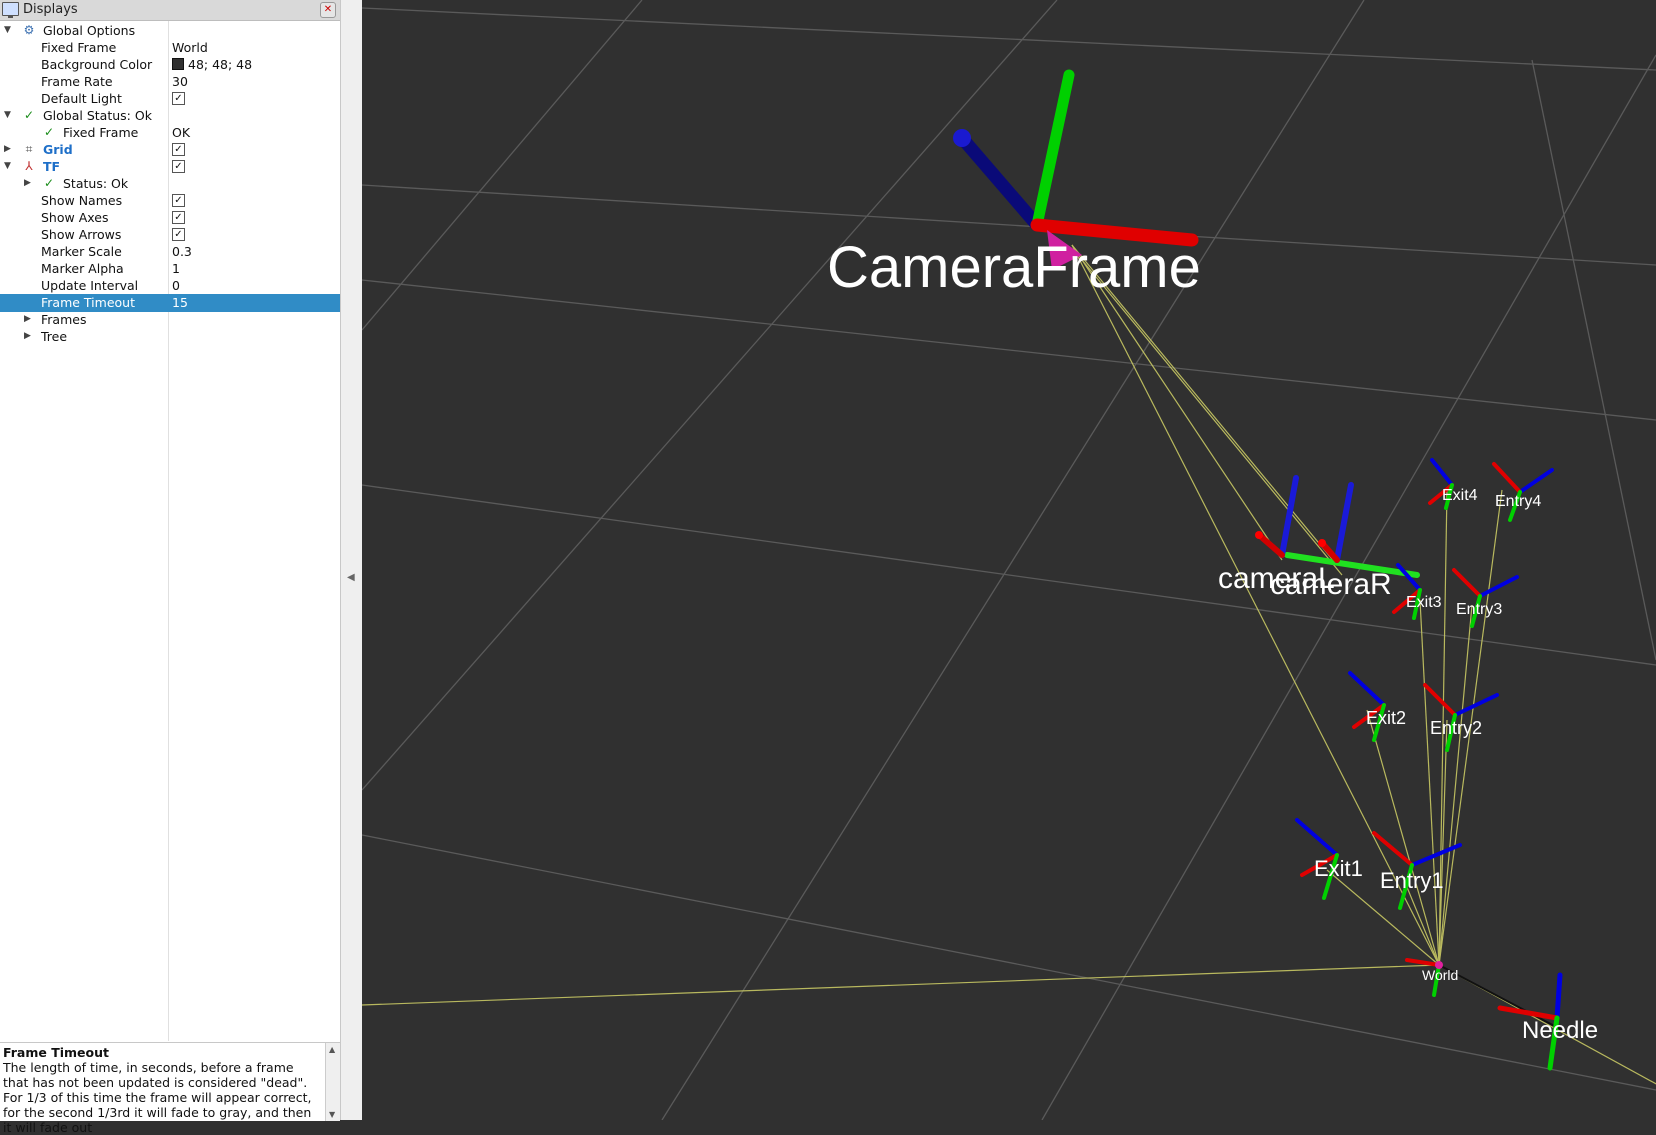 This screenshot has height=1135, width=1656. Describe the element at coordinates (1412, 880) in the screenshot. I see `label-entry1: Entry1` at that location.